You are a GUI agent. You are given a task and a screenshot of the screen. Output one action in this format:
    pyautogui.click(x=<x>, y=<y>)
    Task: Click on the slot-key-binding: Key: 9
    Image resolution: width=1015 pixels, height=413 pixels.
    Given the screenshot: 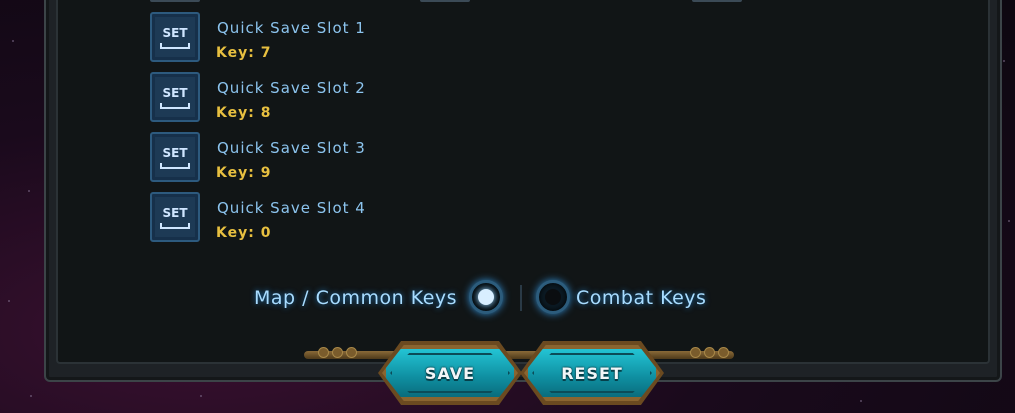 What is the action you would take?
    pyautogui.click(x=244, y=173)
    